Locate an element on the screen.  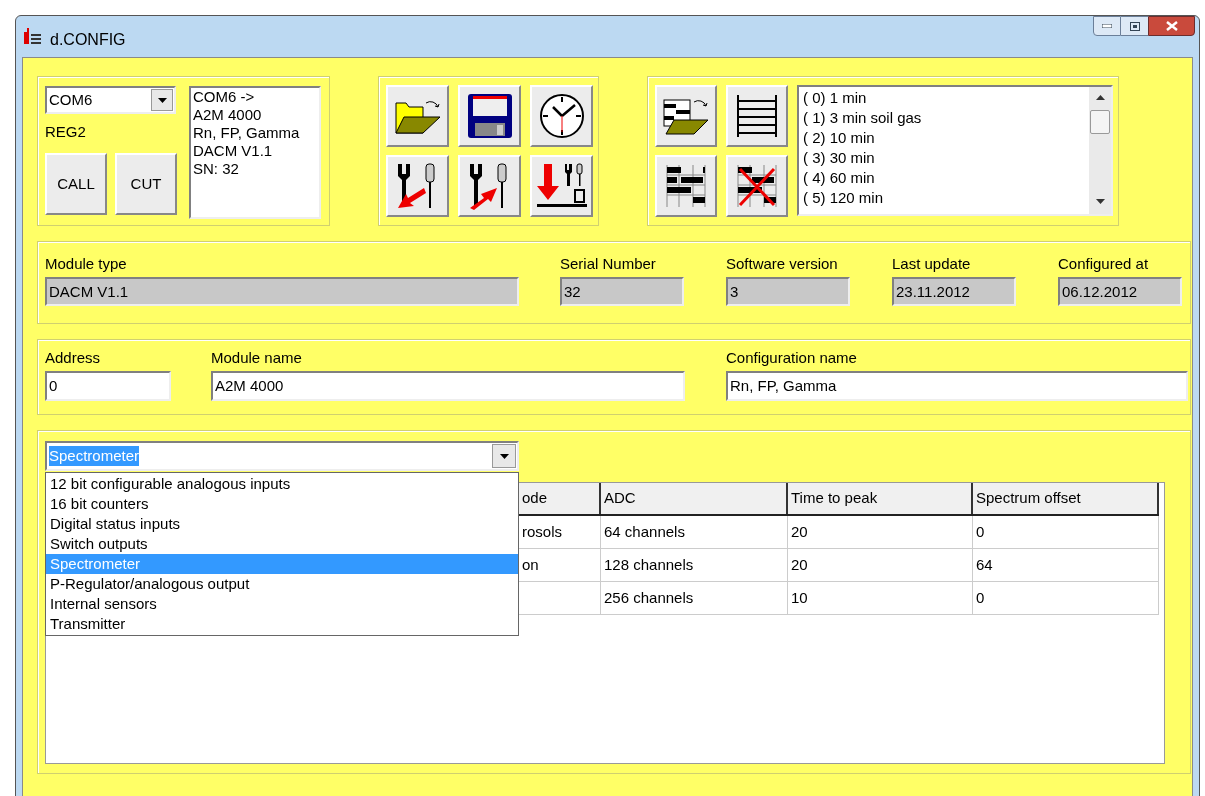
input-field: A2M 4000 is located at coordinates (448, 386).